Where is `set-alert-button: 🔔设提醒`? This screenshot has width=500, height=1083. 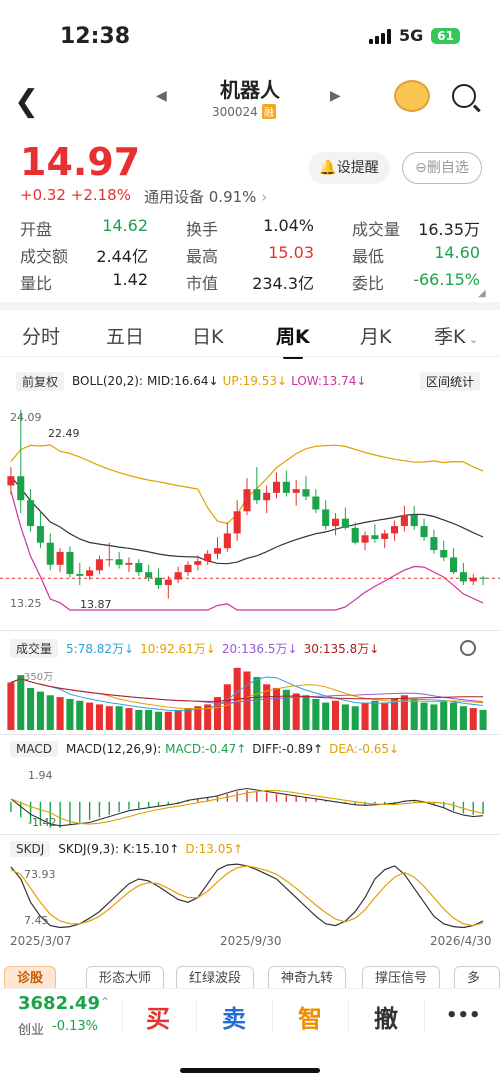 set-alert-button: 🔔设提醒 is located at coordinates (349, 168).